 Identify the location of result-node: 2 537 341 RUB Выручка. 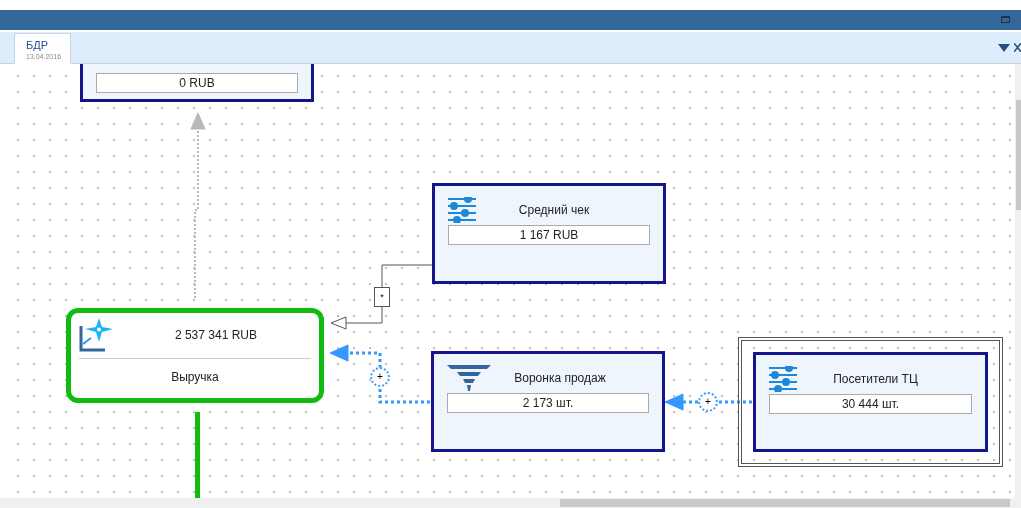
(195, 355).